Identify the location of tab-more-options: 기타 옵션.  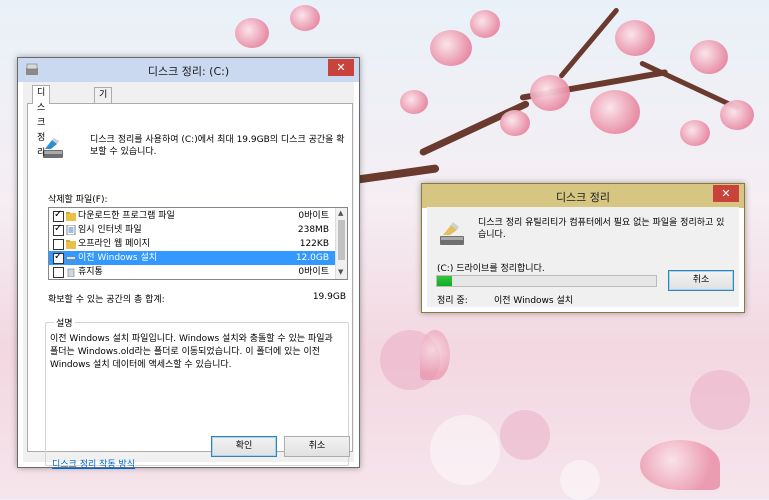
(103, 116).